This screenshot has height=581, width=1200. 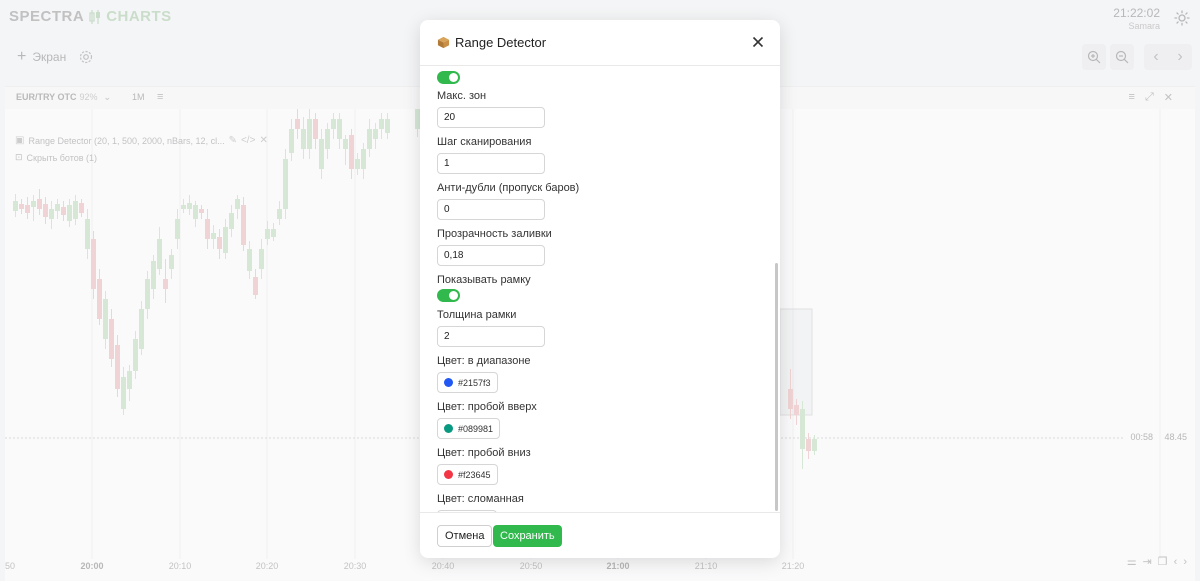 What do you see at coordinates (491, 117) in the screenshot?
I see `max-zones-input` at bounding box center [491, 117].